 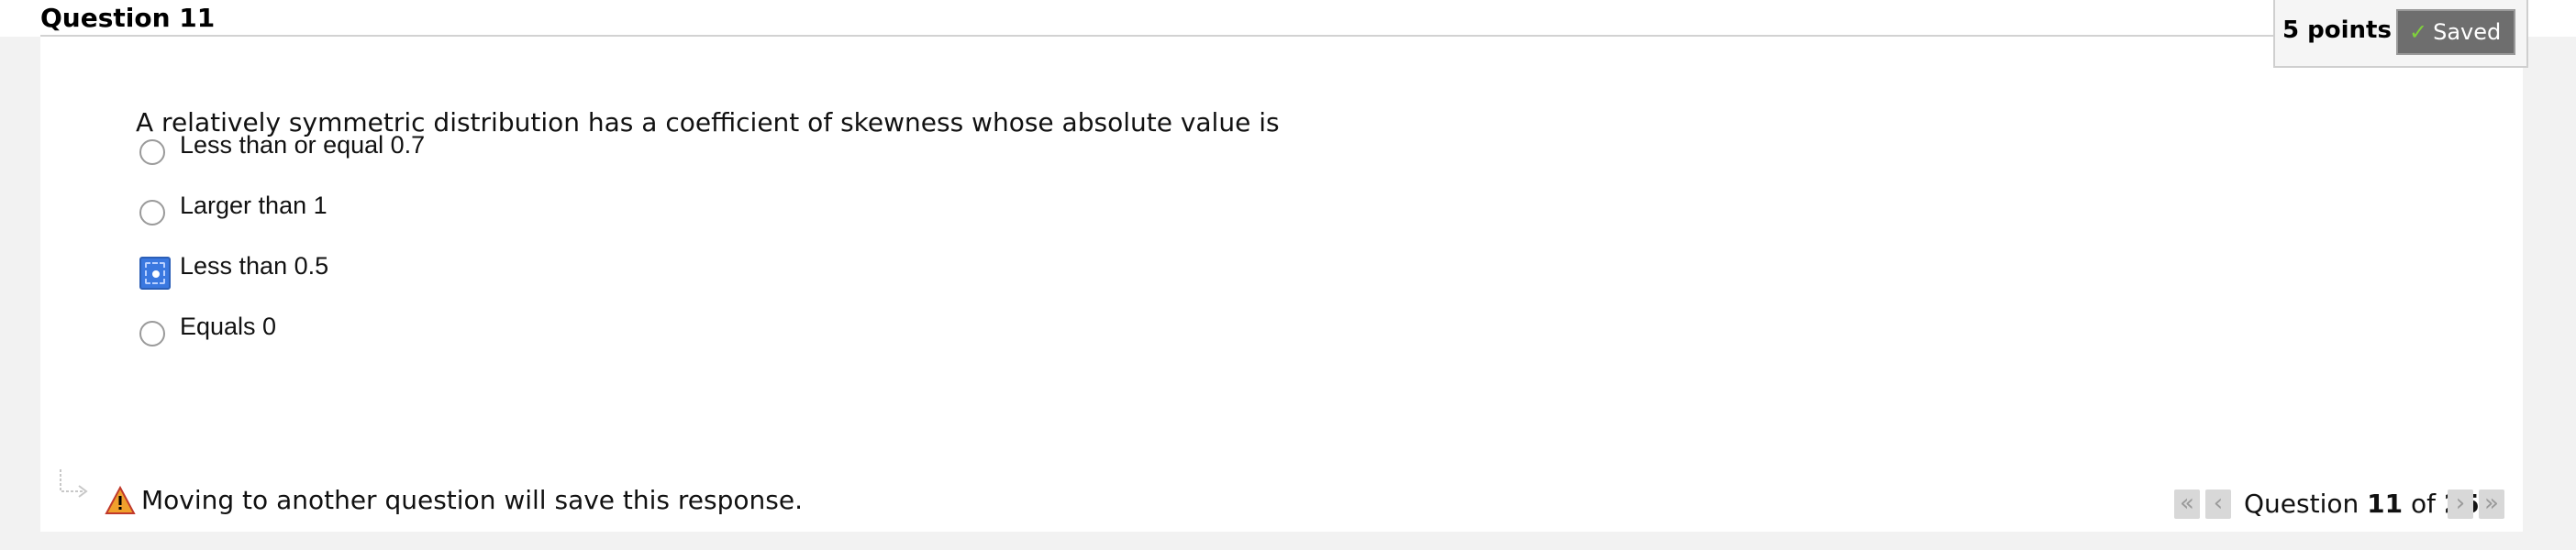 I want to click on answer-option-2: Larger than 1, so click(x=689, y=211).